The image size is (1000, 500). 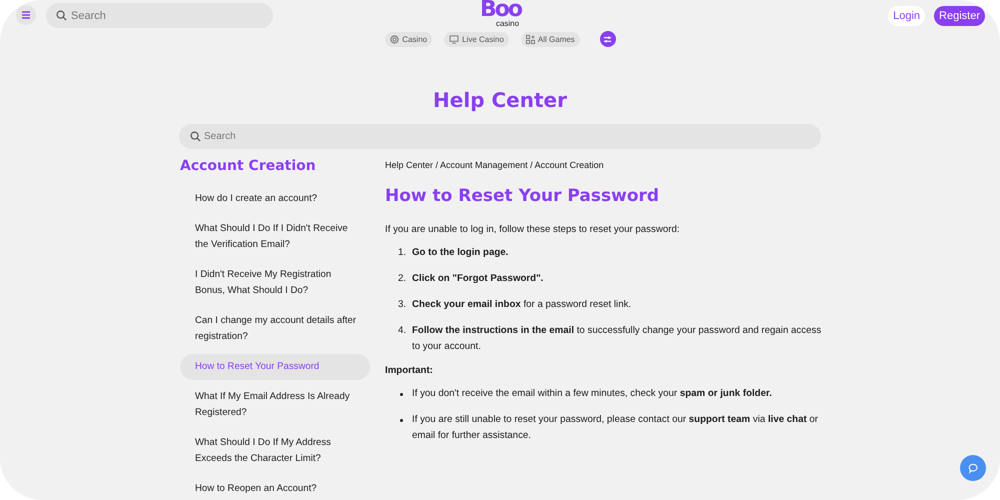 What do you see at coordinates (409, 370) in the screenshot?
I see `important-label: Important:` at bounding box center [409, 370].